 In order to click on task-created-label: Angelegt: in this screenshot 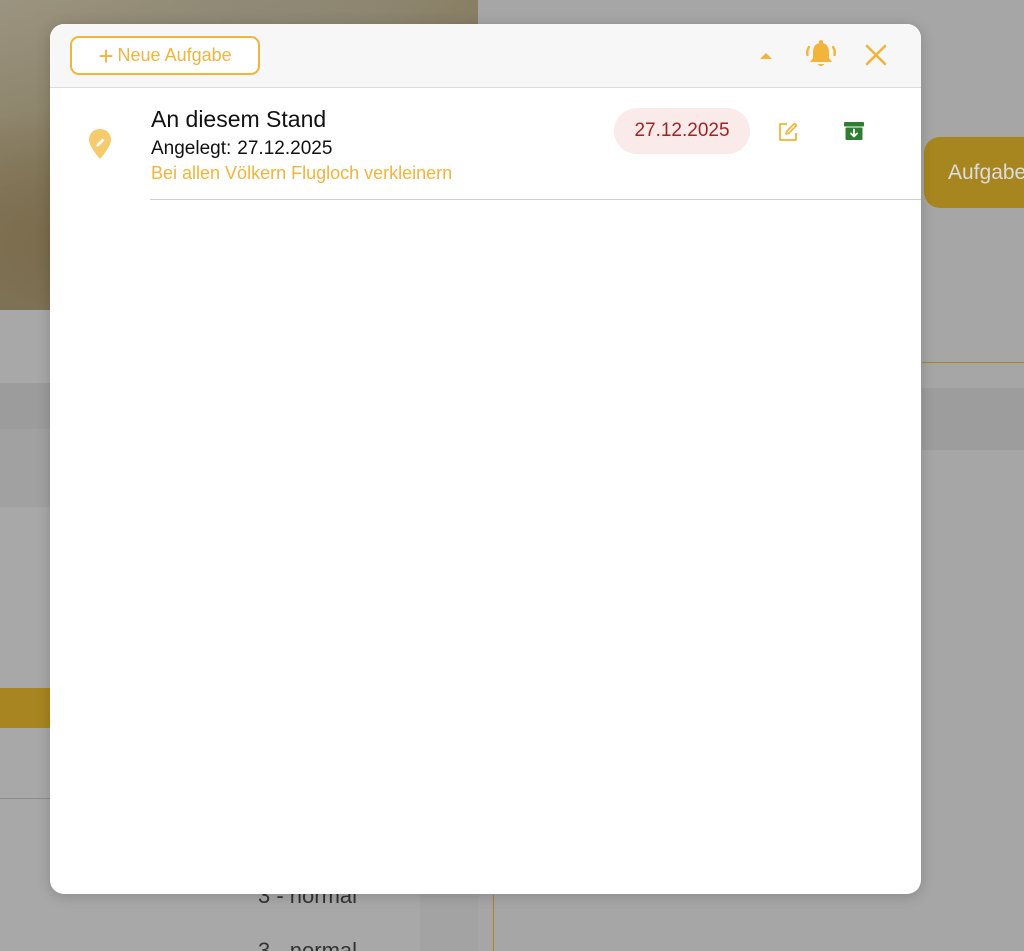, I will do `click(191, 148)`.